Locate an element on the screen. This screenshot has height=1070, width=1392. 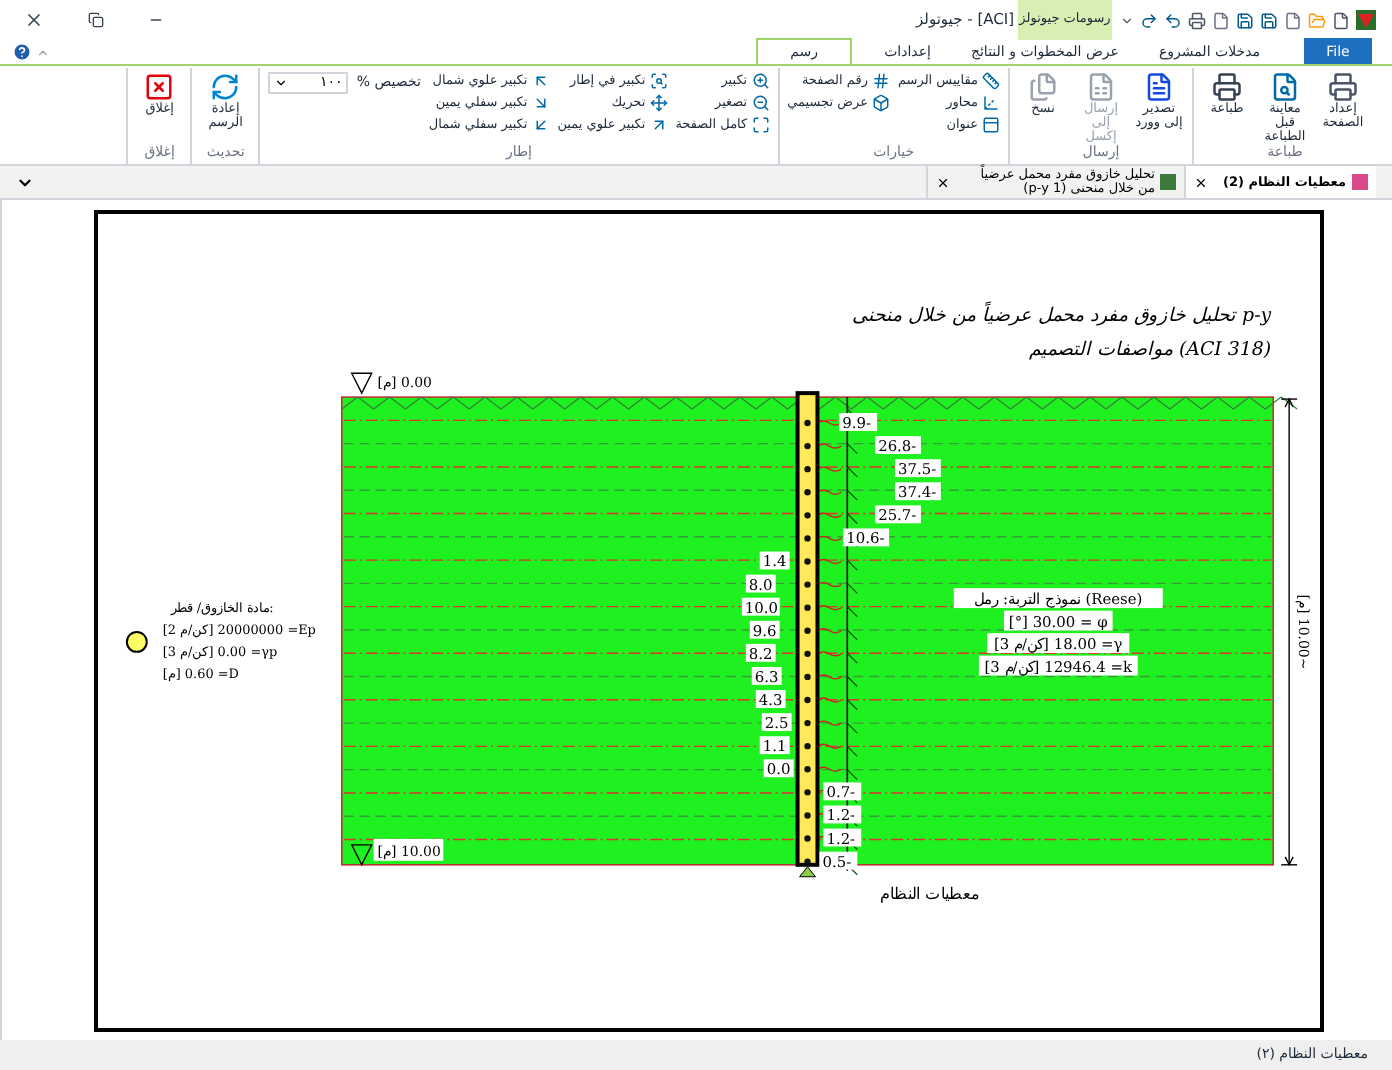
cube-icon is located at coordinates (880, 103).